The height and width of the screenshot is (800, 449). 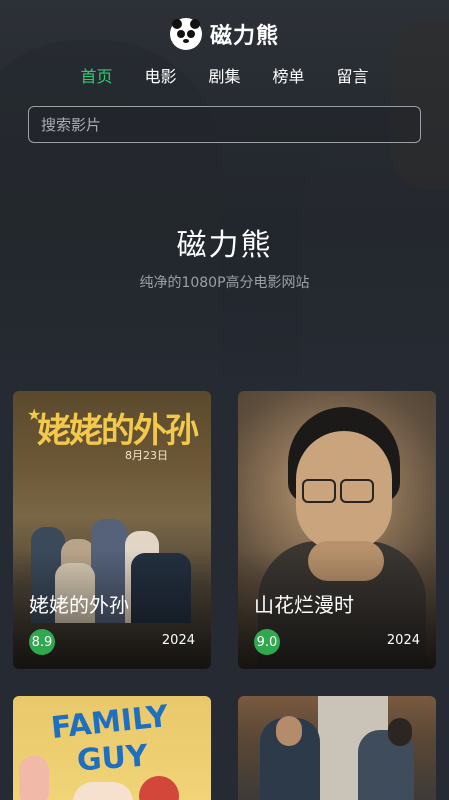 I want to click on main-nav: 首页 电影 剧集 榜单 留言, so click(x=224, y=77).